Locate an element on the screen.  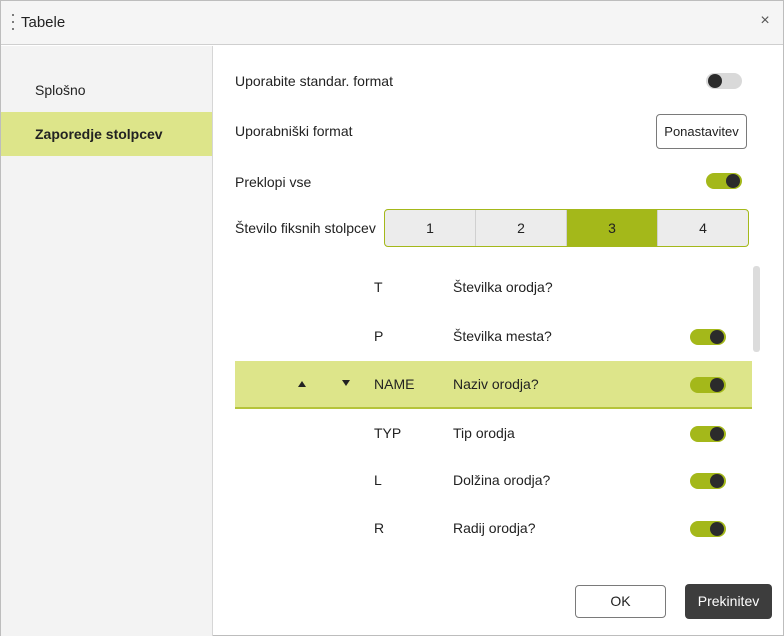
column-code: NAME is located at coordinates (394, 384).